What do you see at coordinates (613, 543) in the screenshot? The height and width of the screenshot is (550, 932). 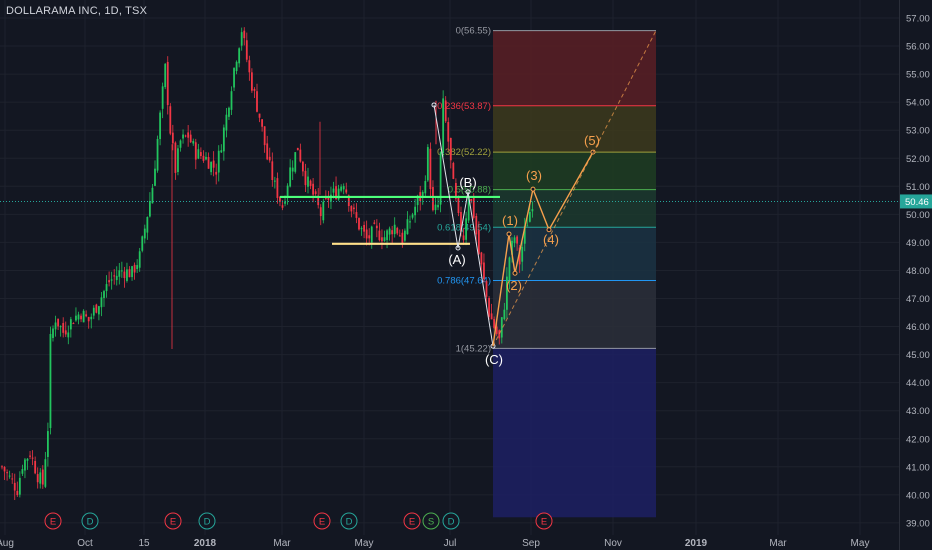 I see `time-tick-label: Nov` at bounding box center [613, 543].